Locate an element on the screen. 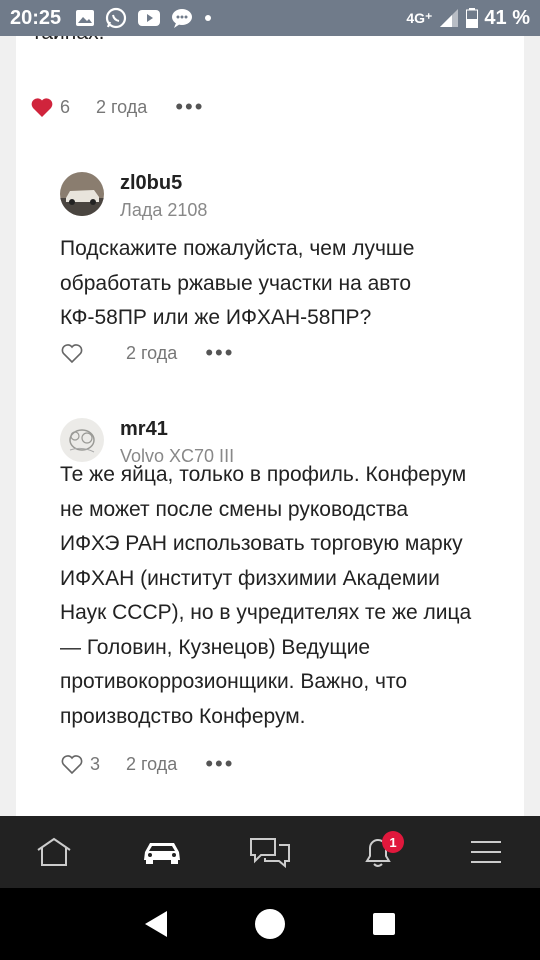  comment-line: Те же яйца, только в профиль. Конферум is located at coordinates (263, 474).